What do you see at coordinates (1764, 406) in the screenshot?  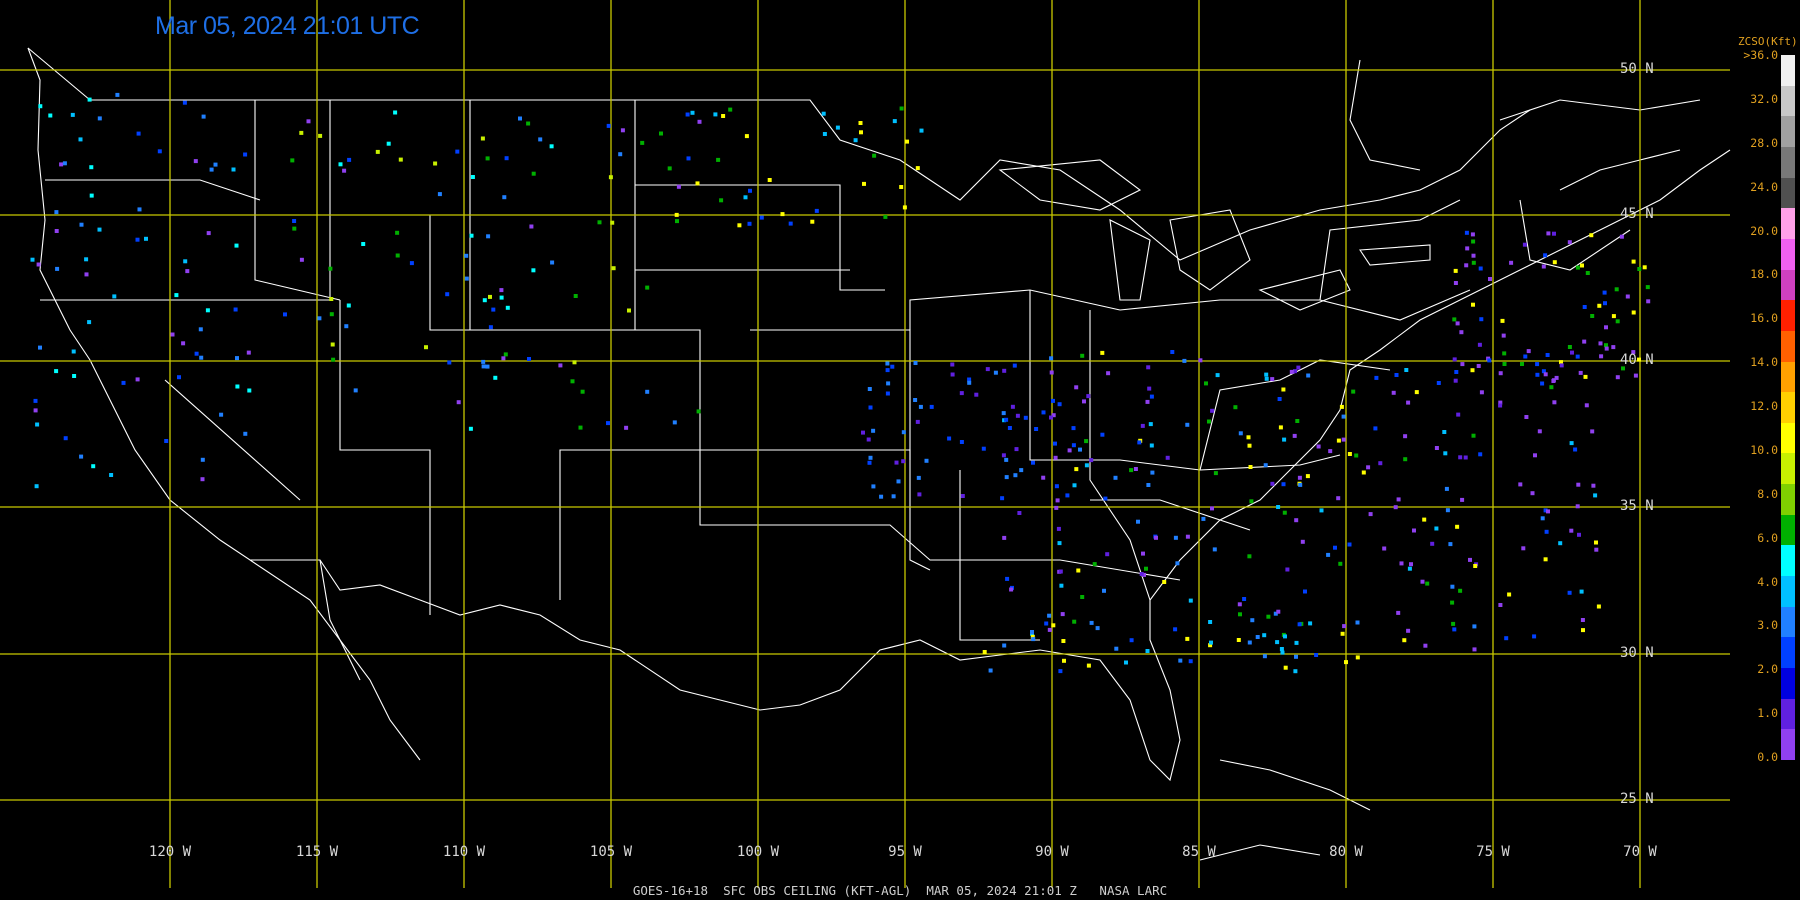 I see `colorbar-label: 12.0` at bounding box center [1764, 406].